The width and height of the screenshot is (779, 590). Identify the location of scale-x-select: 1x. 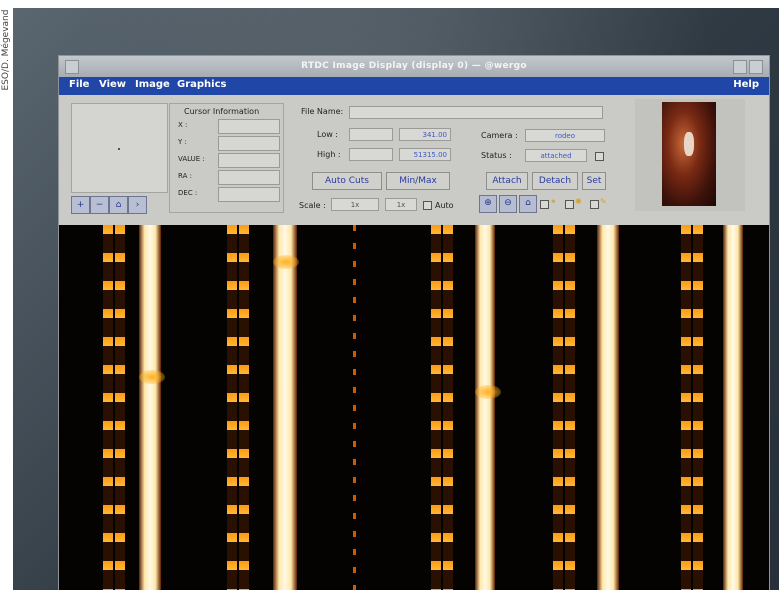
(355, 204).